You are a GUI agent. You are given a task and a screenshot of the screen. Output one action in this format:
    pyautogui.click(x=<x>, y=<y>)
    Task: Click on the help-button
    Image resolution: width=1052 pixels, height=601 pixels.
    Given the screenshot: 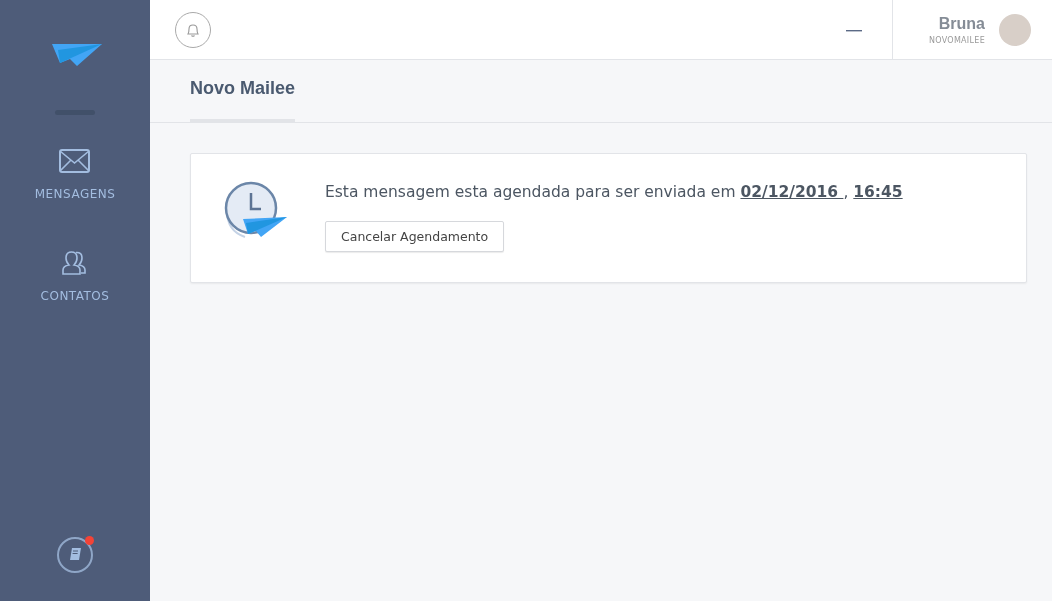 What is the action you would take?
    pyautogui.click(x=75, y=555)
    